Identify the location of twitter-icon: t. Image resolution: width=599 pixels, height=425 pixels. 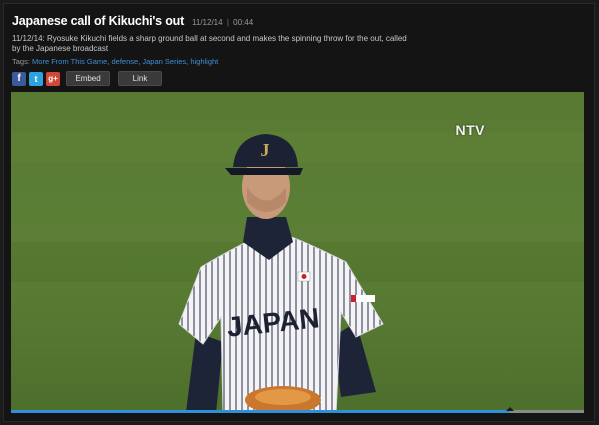
(36, 78).